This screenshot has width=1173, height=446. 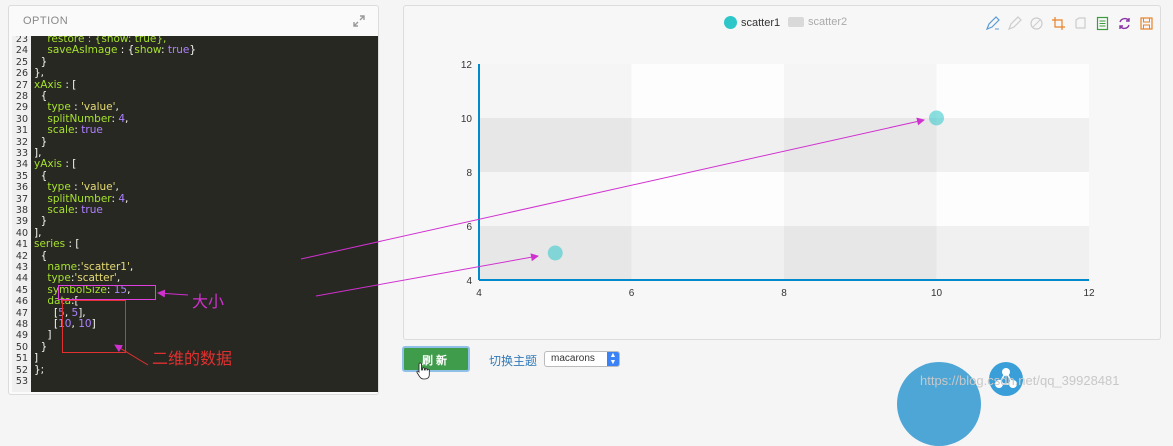 I want to click on x-tick-label: 6, so click(x=632, y=293).